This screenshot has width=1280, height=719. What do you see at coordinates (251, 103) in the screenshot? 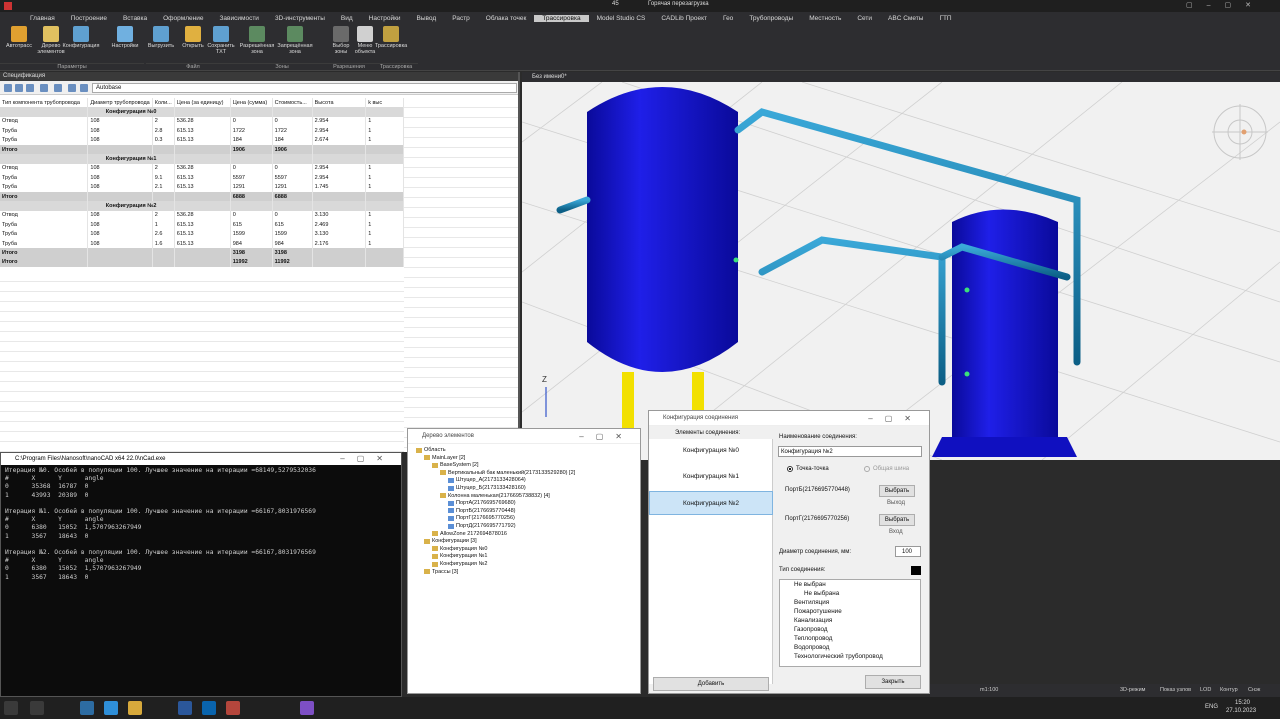
I see `column-header: Цена (сумма)` at bounding box center [251, 103].